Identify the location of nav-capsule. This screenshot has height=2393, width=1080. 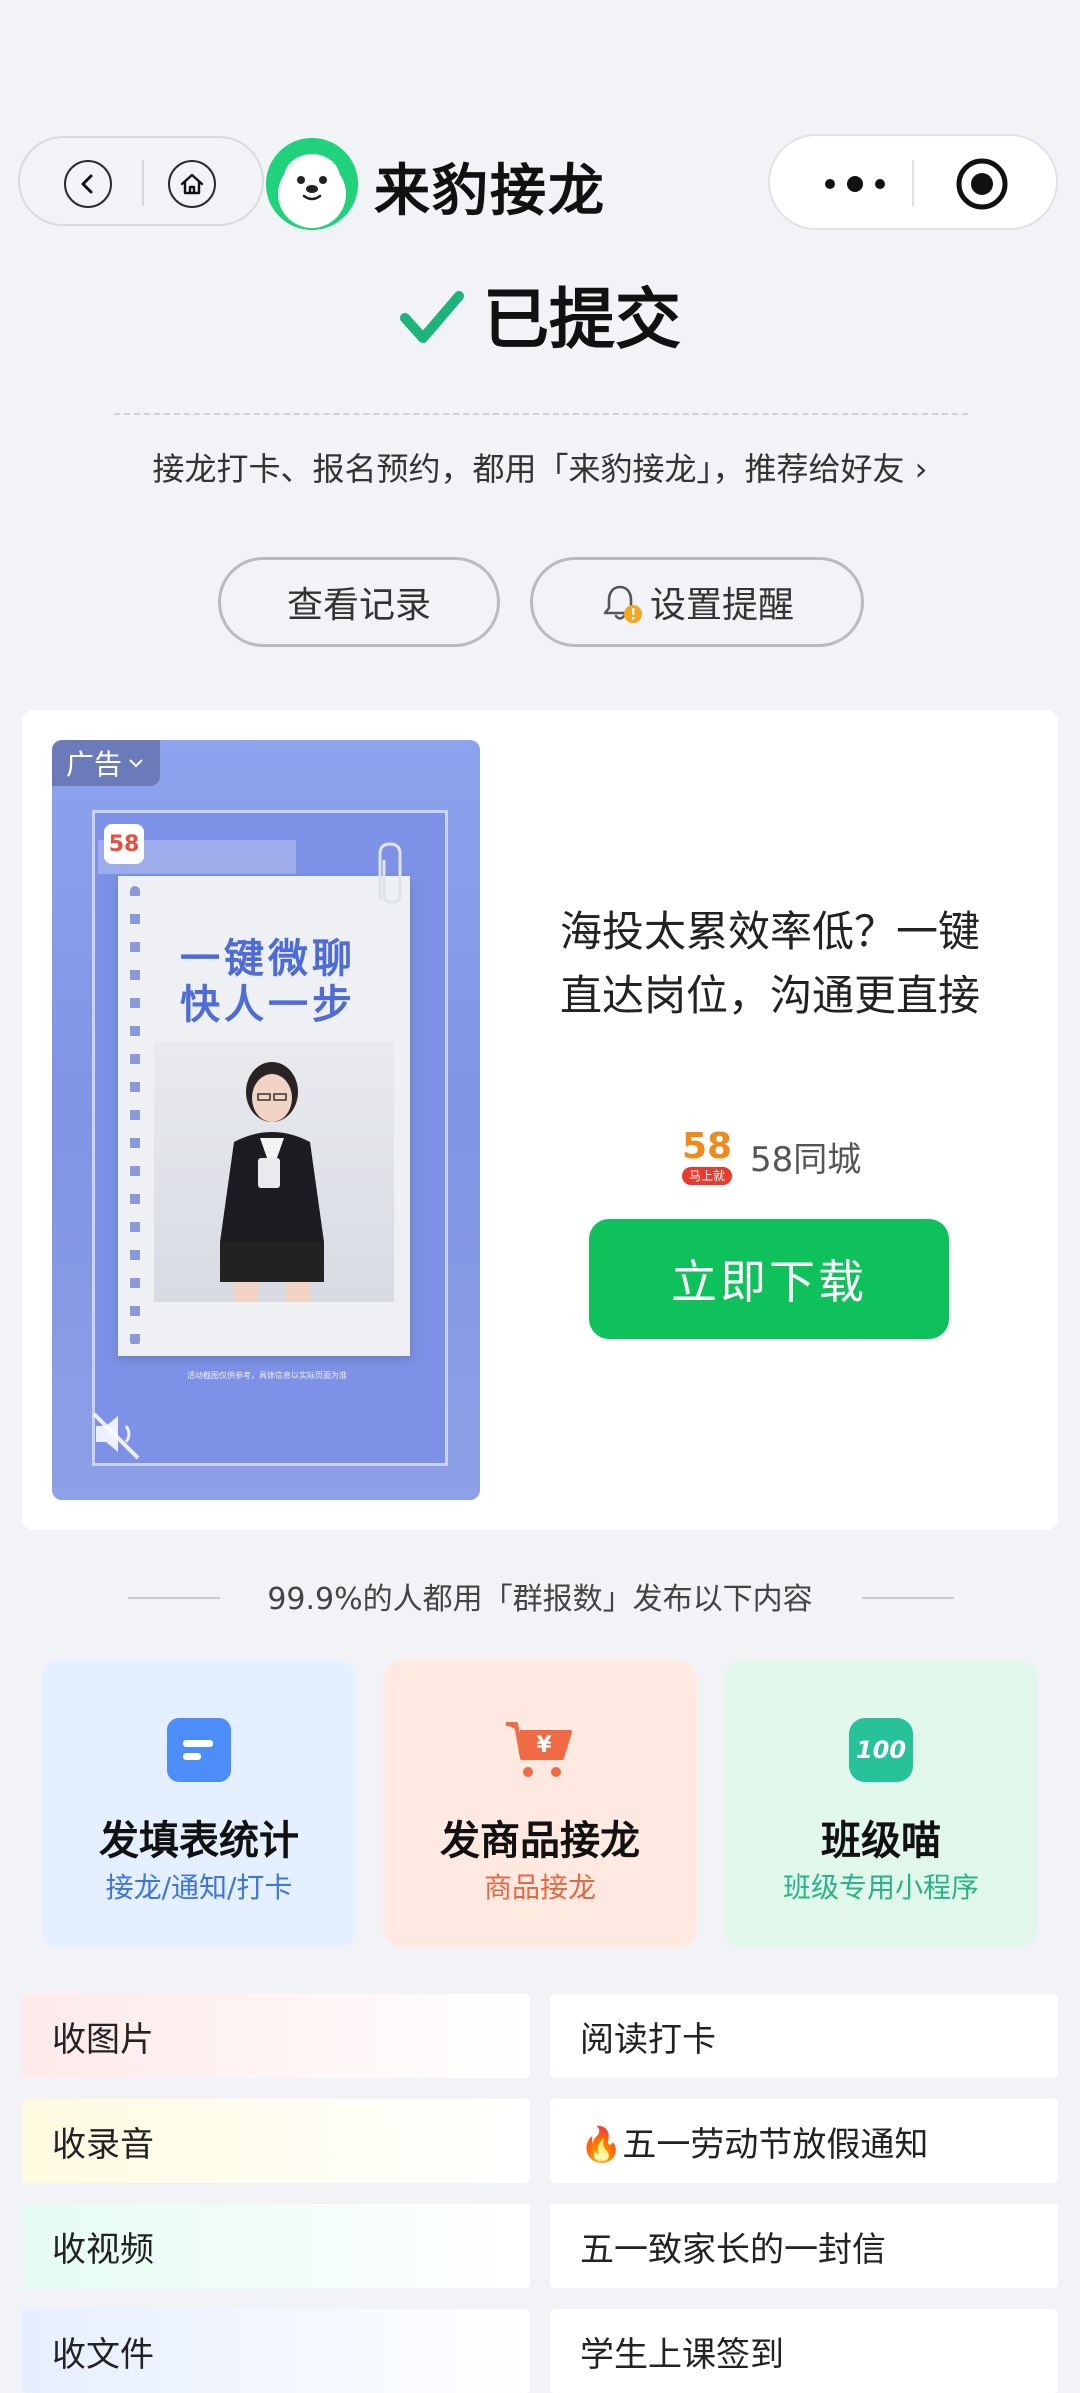
(141, 181).